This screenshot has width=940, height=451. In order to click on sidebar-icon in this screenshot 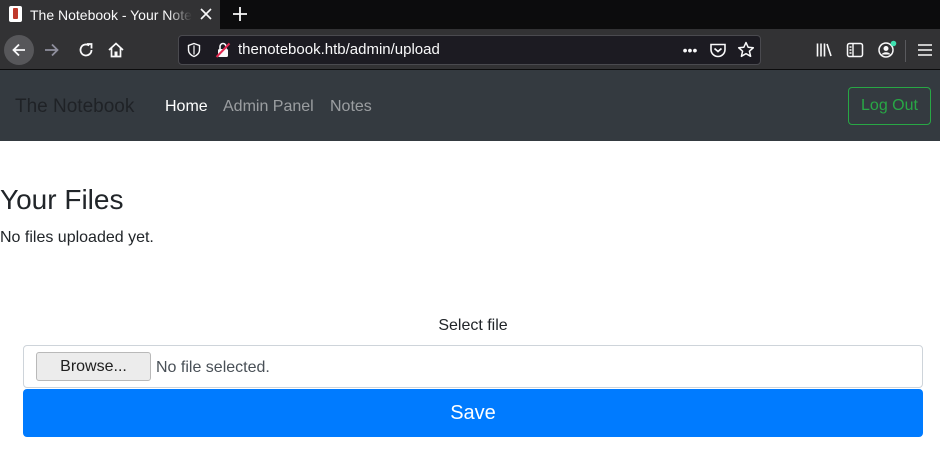, I will do `click(855, 50)`.